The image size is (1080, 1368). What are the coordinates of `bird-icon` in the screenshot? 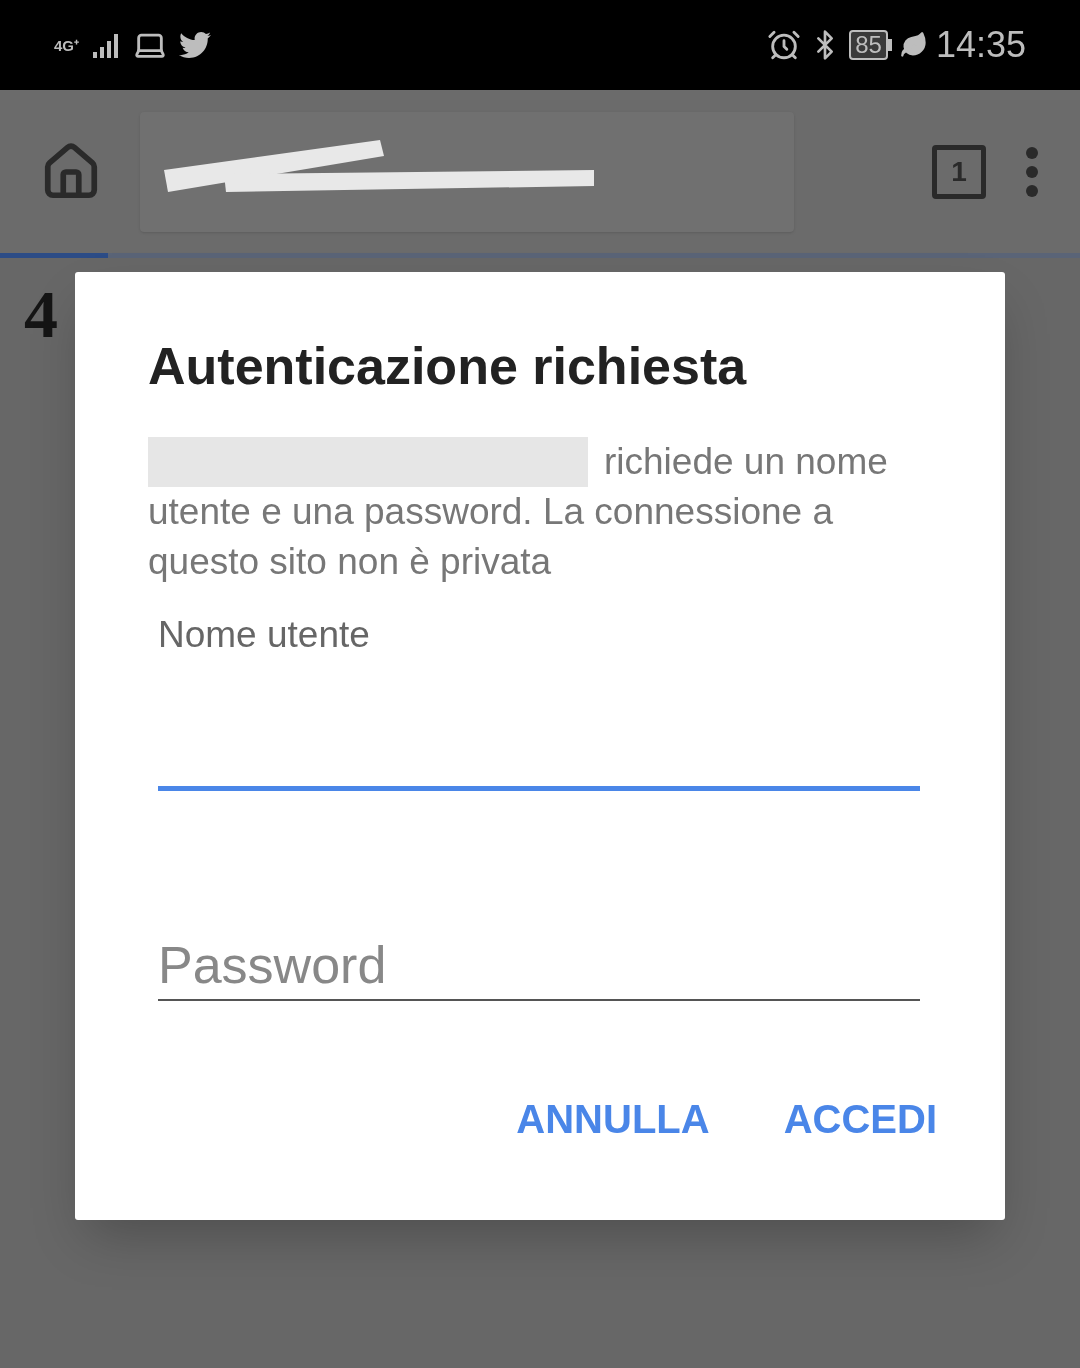 It's located at (195, 45).